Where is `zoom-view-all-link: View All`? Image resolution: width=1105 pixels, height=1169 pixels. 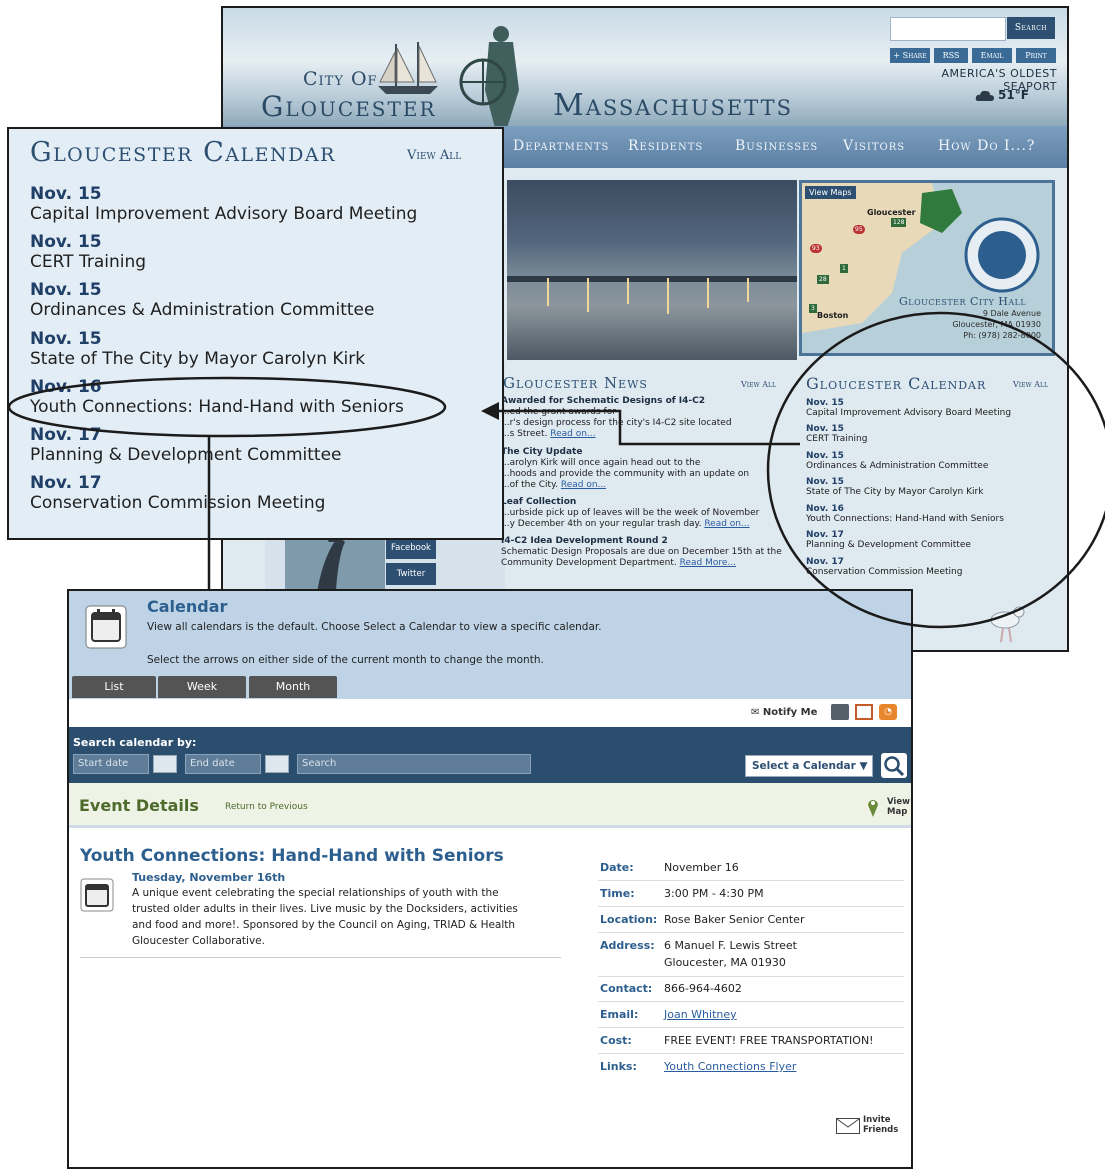
zoom-view-all-link: View All is located at coordinates (434, 155).